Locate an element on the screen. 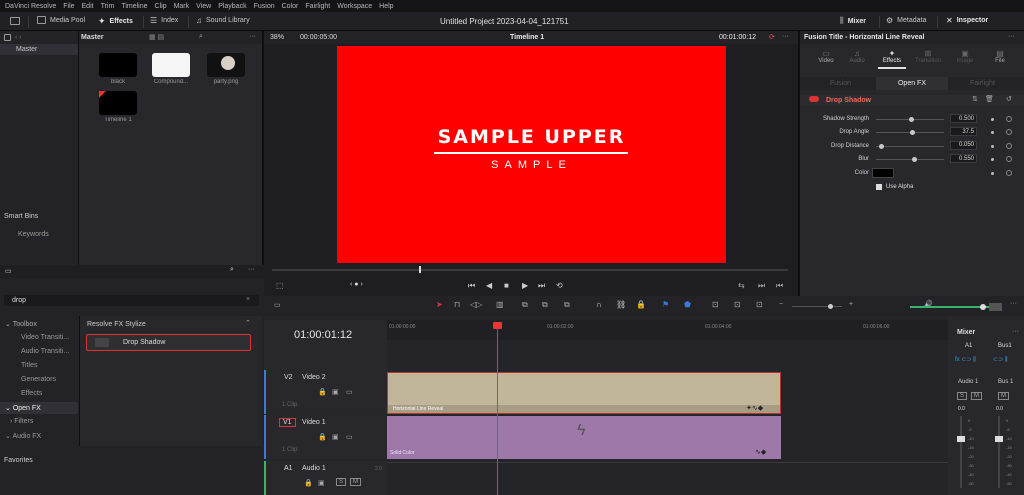 This screenshot has width=1024, height=495. auto-select-icon: ▣ is located at coordinates (335, 392).